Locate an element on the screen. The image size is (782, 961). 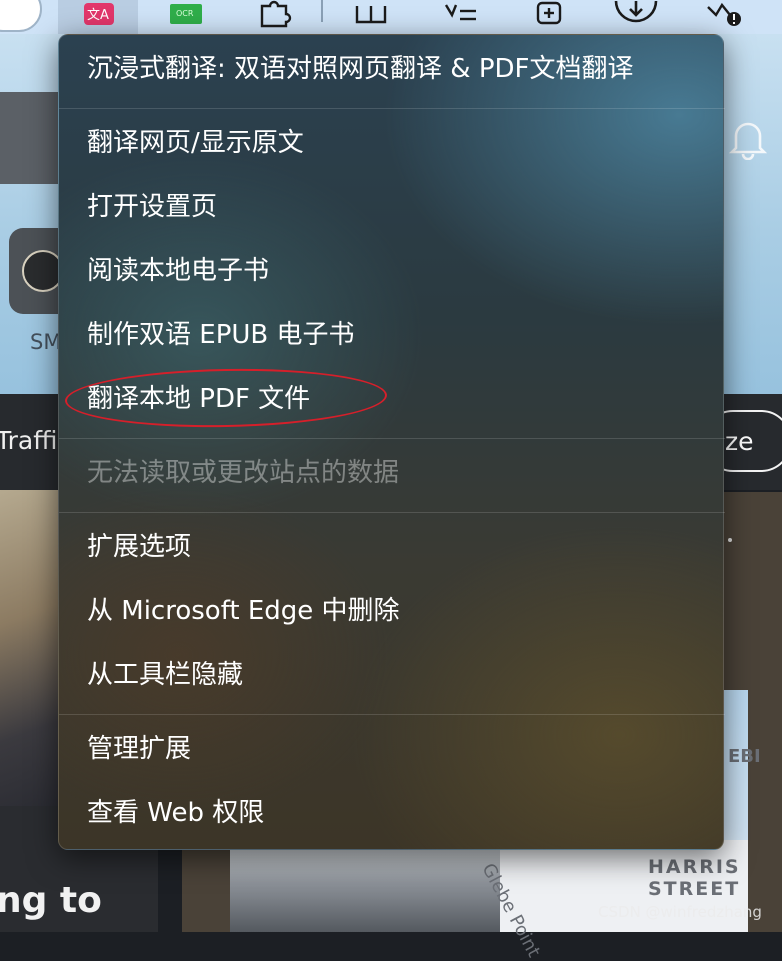
news-photo is located at coordinates (29, 648).